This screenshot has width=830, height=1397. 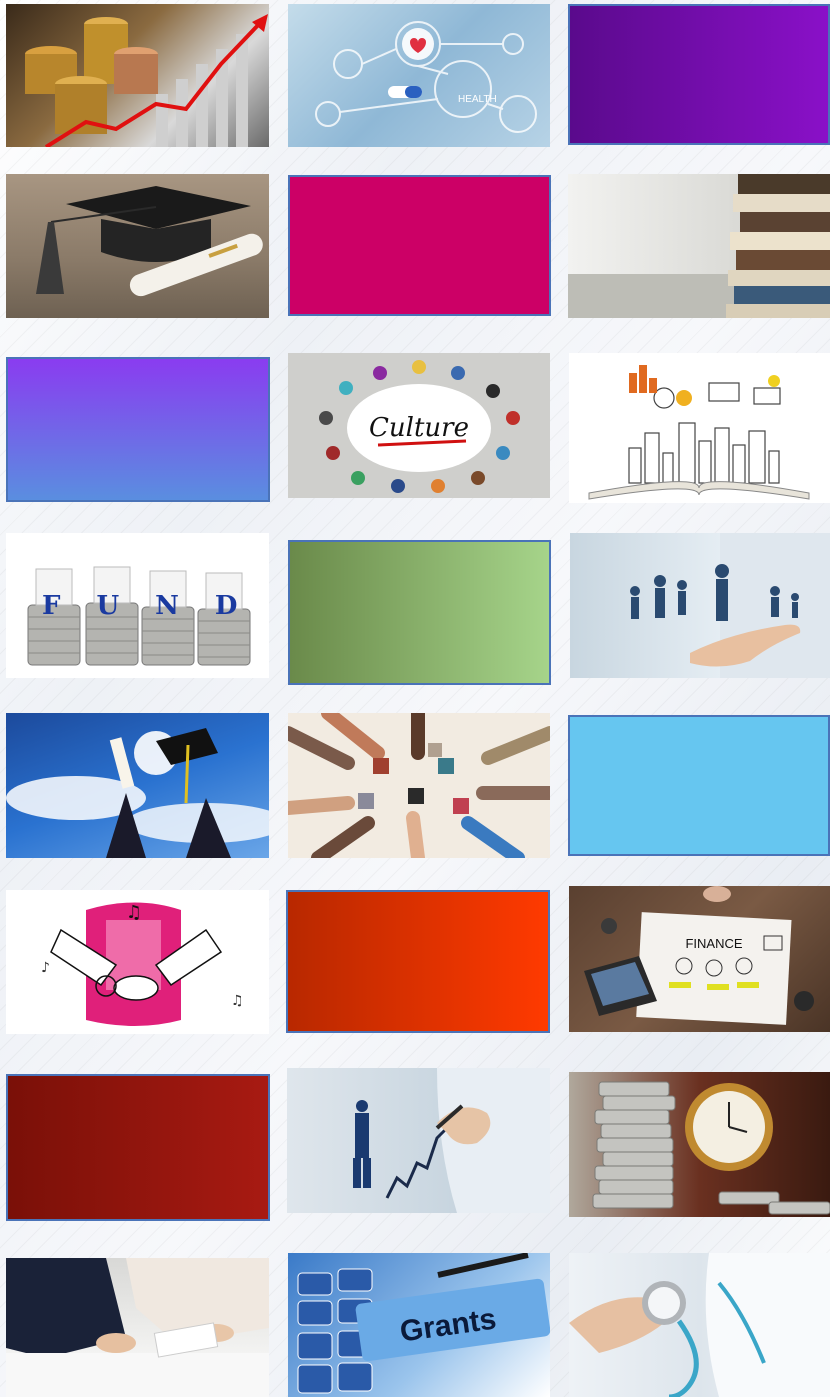 I want to click on tile-books-stack, so click(x=699, y=246).